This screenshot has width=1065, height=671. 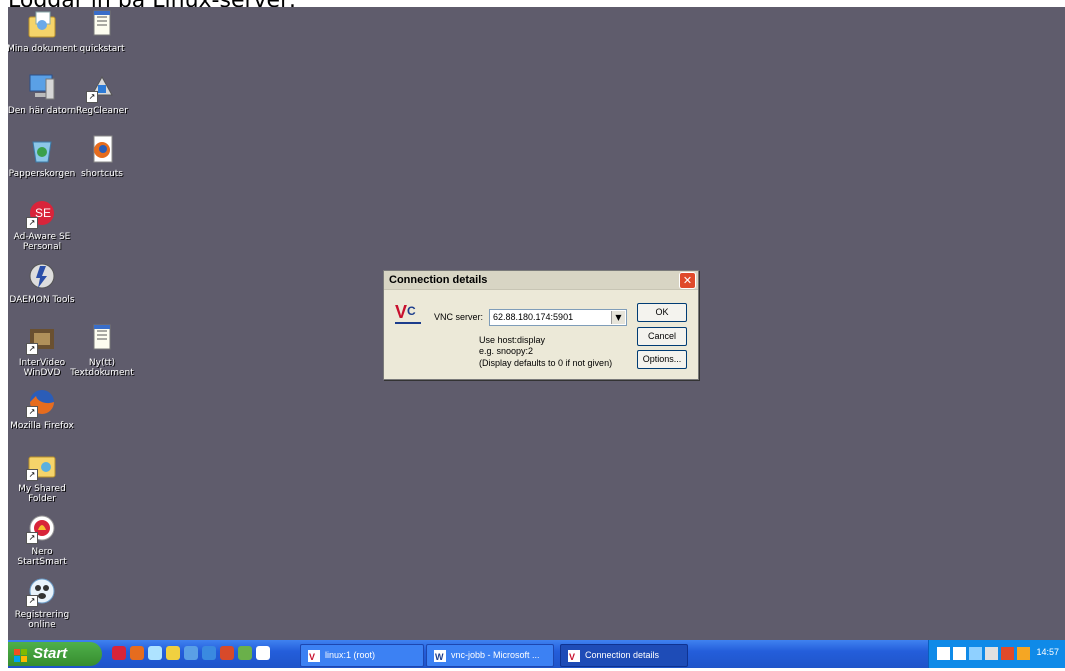 I want to click on desktop-icon-regcleaner: ↗ RegCleaner, so click(x=102, y=93).